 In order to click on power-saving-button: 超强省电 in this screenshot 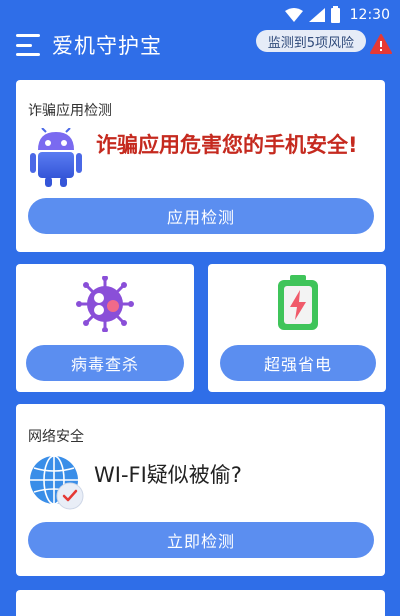, I will do `click(298, 363)`.